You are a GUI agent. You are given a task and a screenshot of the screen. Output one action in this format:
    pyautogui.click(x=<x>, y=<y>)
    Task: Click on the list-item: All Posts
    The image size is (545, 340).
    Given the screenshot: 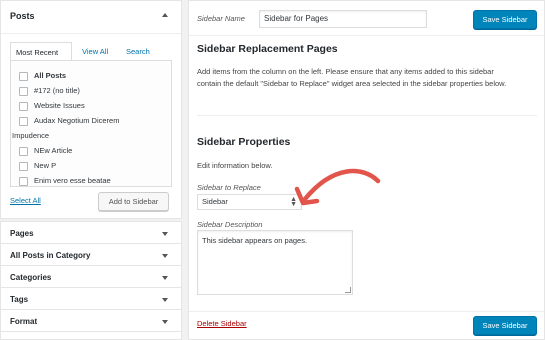 What is the action you would take?
    pyautogui.click(x=42, y=76)
    